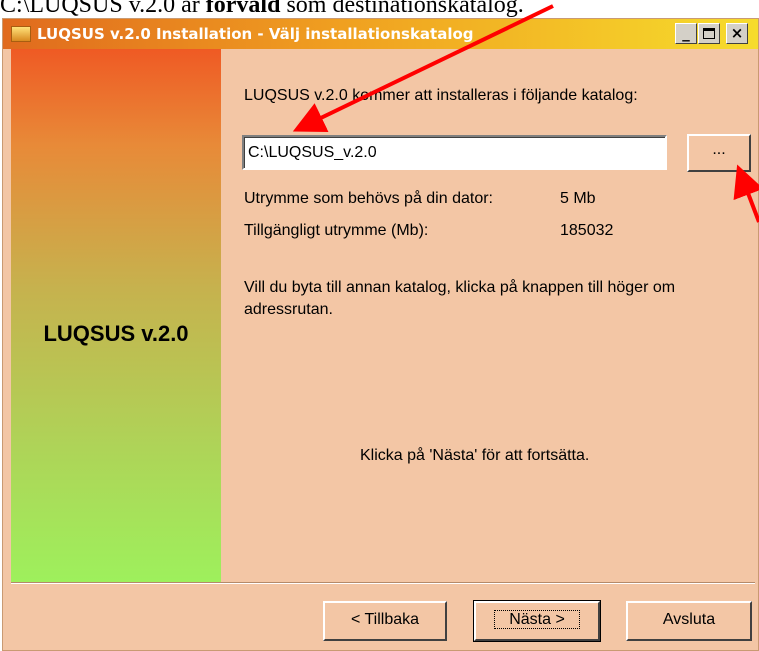  What do you see at coordinates (383, 583) in the screenshot?
I see `footer-separator` at bounding box center [383, 583].